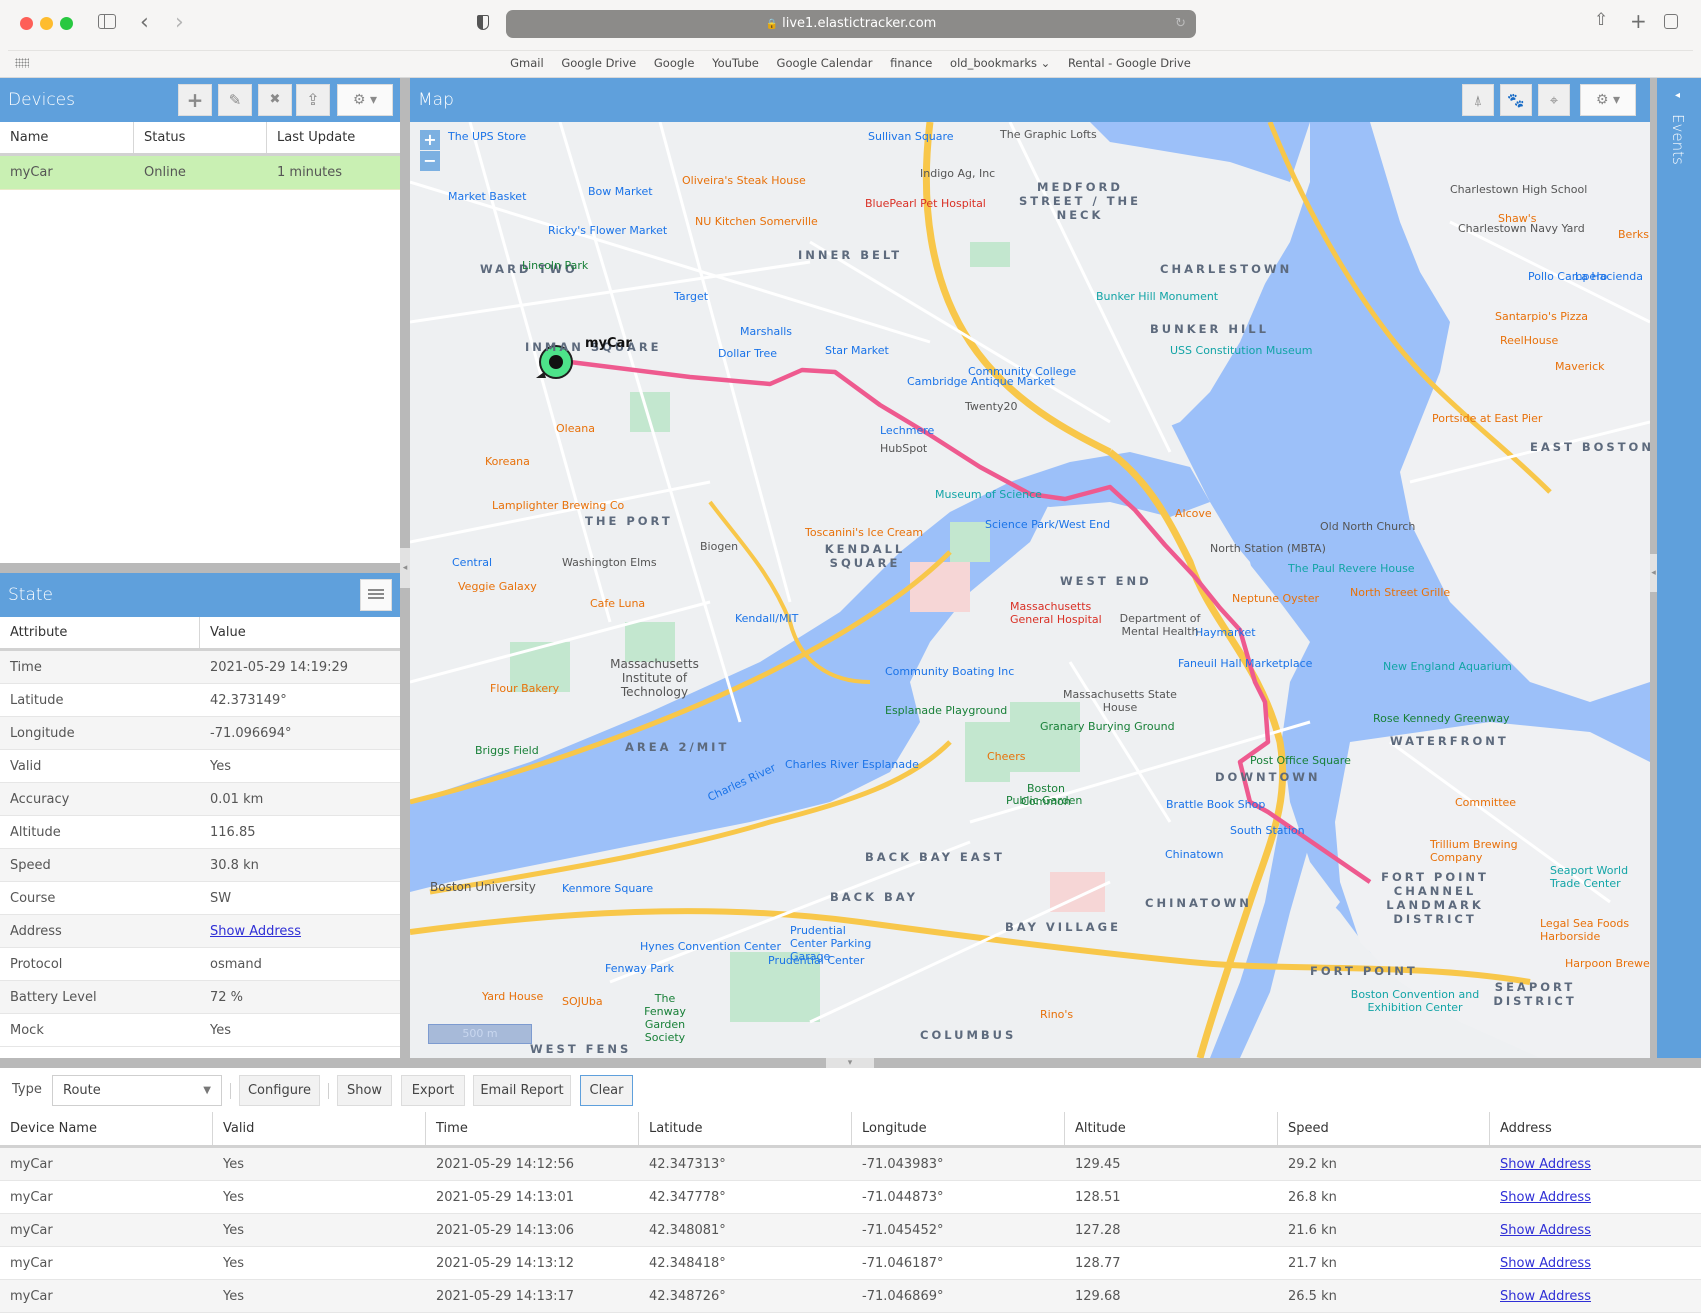 The image size is (1701, 1315). Describe the element at coordinates (1193, 513) in the screenshot. I see `poi-alcove: Alcove` at that location.